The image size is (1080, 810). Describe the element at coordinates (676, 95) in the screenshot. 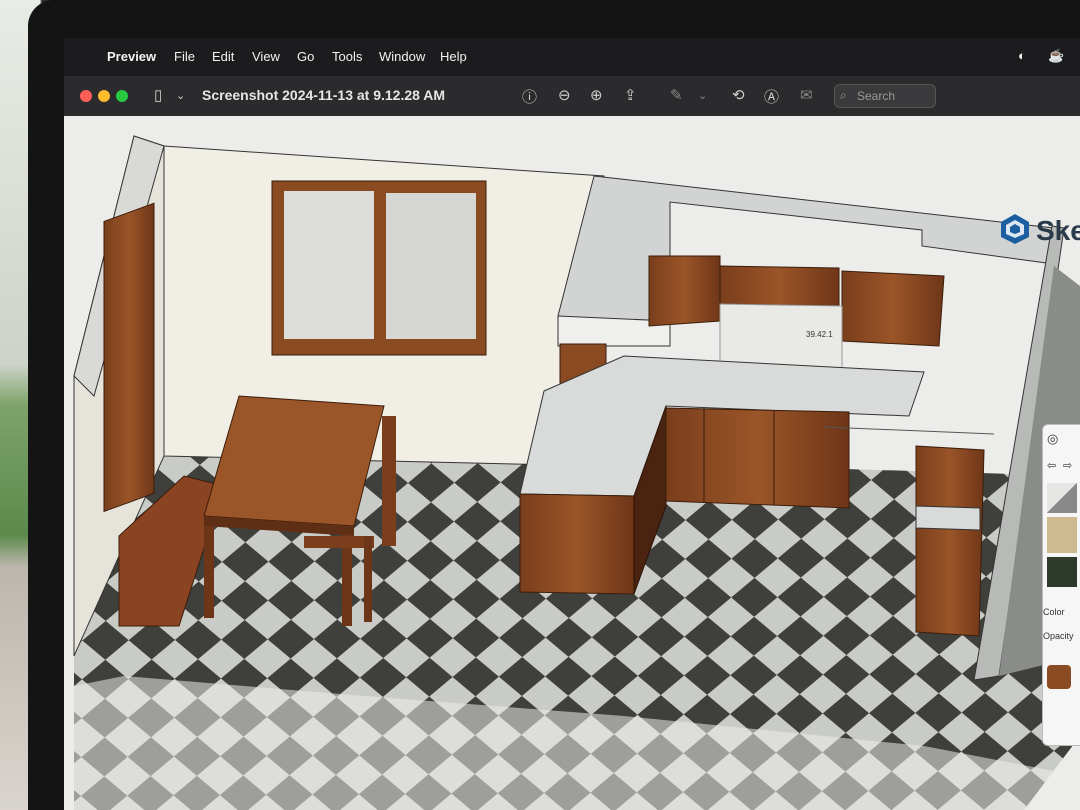

I see `markup-pen-icon: ✎` at that location.